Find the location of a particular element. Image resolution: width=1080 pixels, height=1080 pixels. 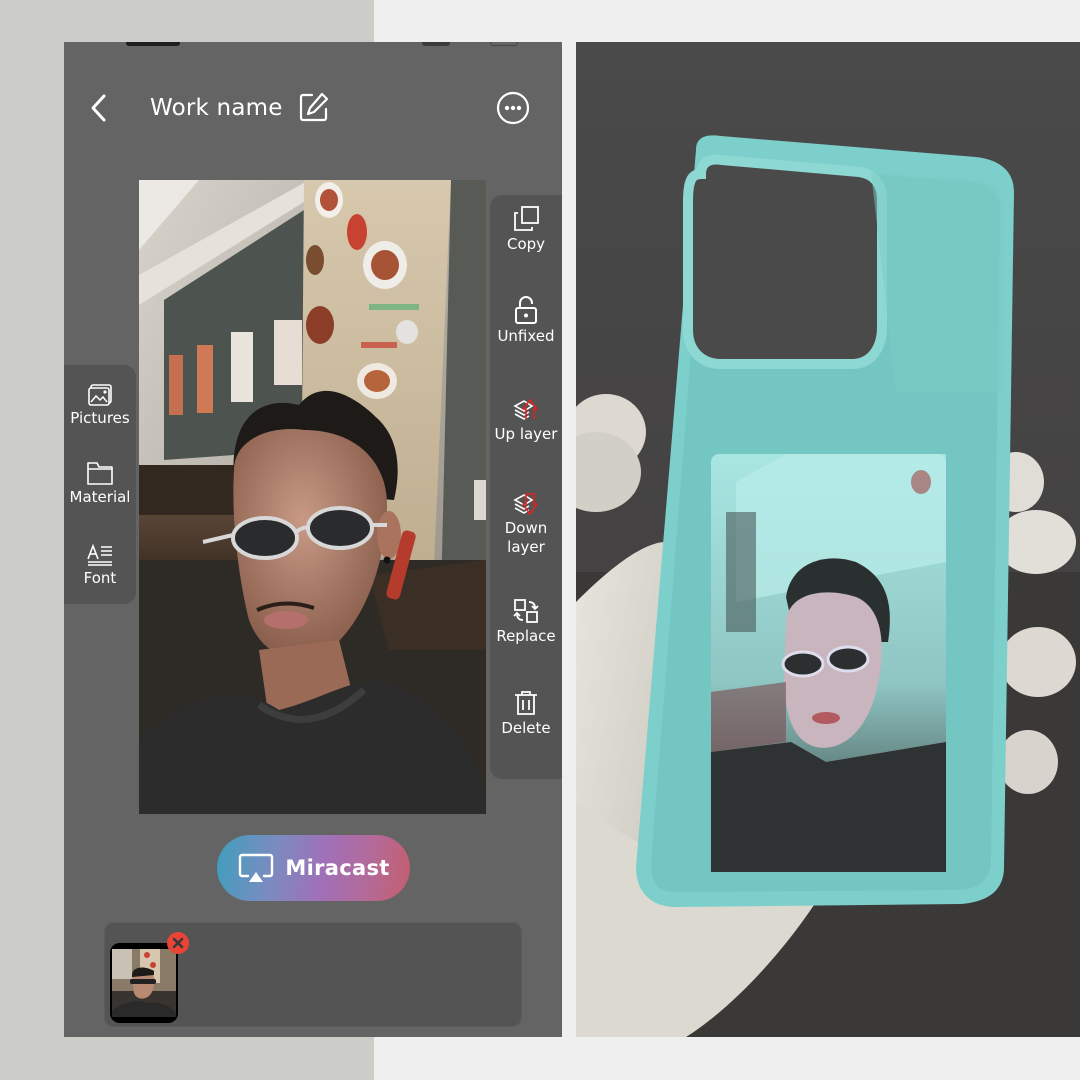

tool-replace: Replace is located at coordinates (526, 621).